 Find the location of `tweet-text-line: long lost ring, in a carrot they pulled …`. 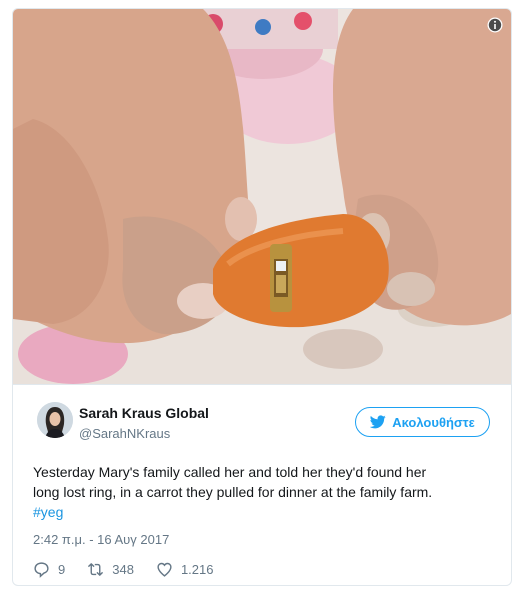

tweet-text-line: long lost ring, in a carrot they pulled … is located at coordinates (233, 492).